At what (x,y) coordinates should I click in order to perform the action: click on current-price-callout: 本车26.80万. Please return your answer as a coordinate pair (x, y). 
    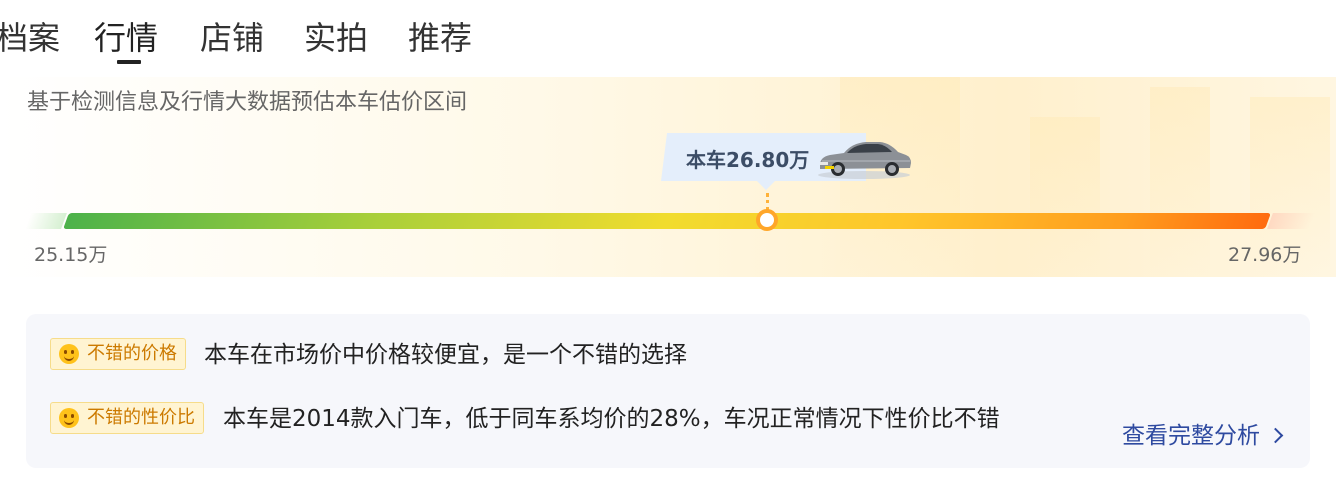
    Looking at the image, I should click on (788, 161).